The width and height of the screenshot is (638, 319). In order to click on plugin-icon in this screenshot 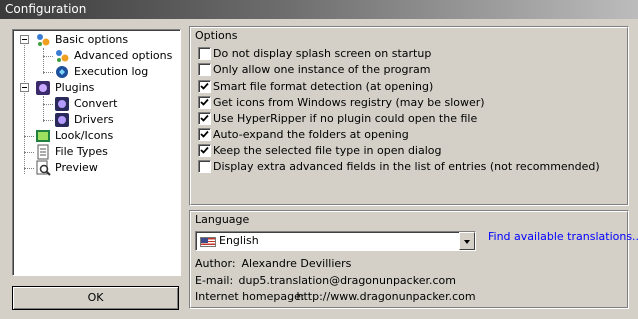, I will do `click(43, 88)`.